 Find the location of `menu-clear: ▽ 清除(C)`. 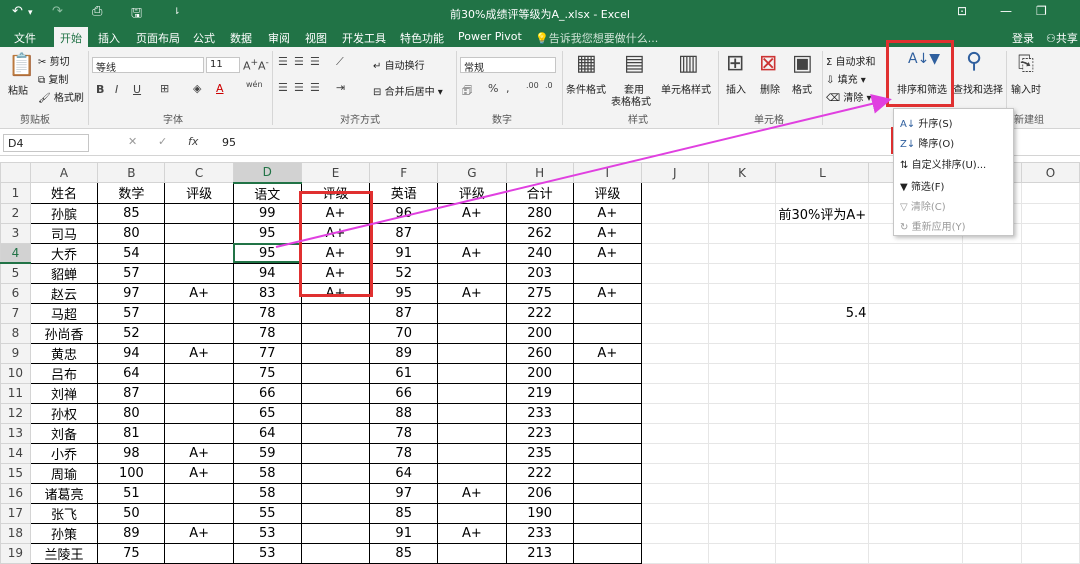

menu-clear: ▽ 清除(C) is located at coordinates (923, 207).